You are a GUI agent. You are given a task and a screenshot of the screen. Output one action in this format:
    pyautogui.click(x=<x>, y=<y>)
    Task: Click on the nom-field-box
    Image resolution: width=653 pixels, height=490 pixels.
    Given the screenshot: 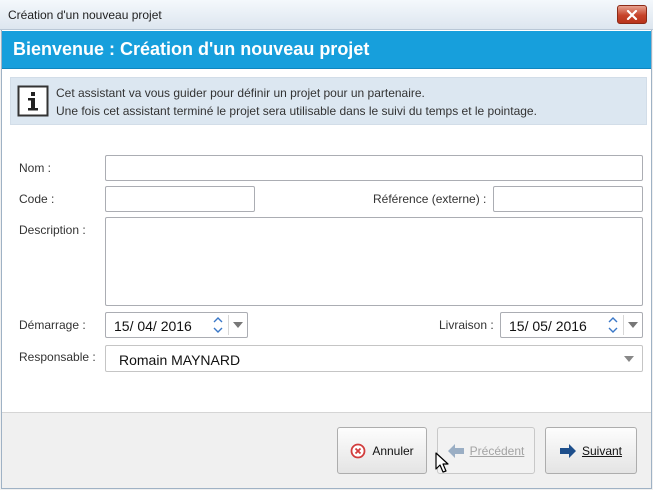 What is the action you would take?
    pyautogui.click(x=374, y=168)
    